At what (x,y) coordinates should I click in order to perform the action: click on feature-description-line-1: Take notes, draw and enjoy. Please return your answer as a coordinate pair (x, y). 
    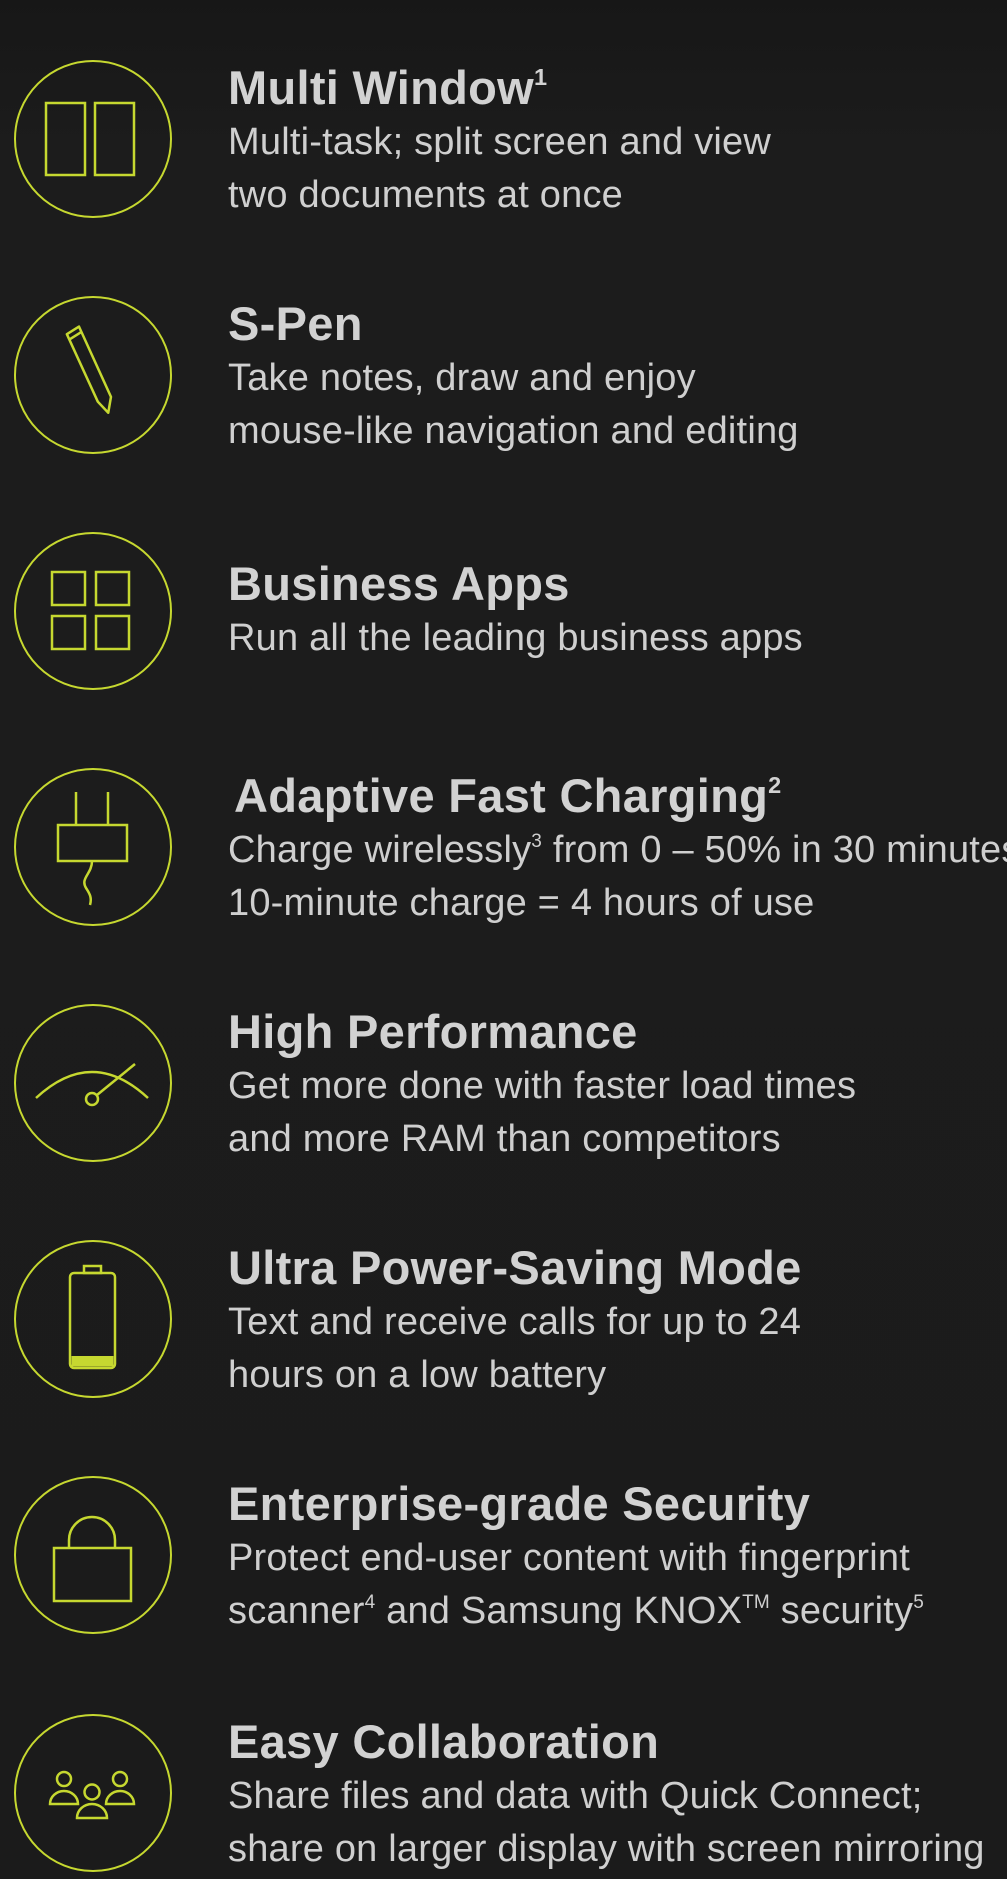
    Looking at the image, I should click on (462, 378).